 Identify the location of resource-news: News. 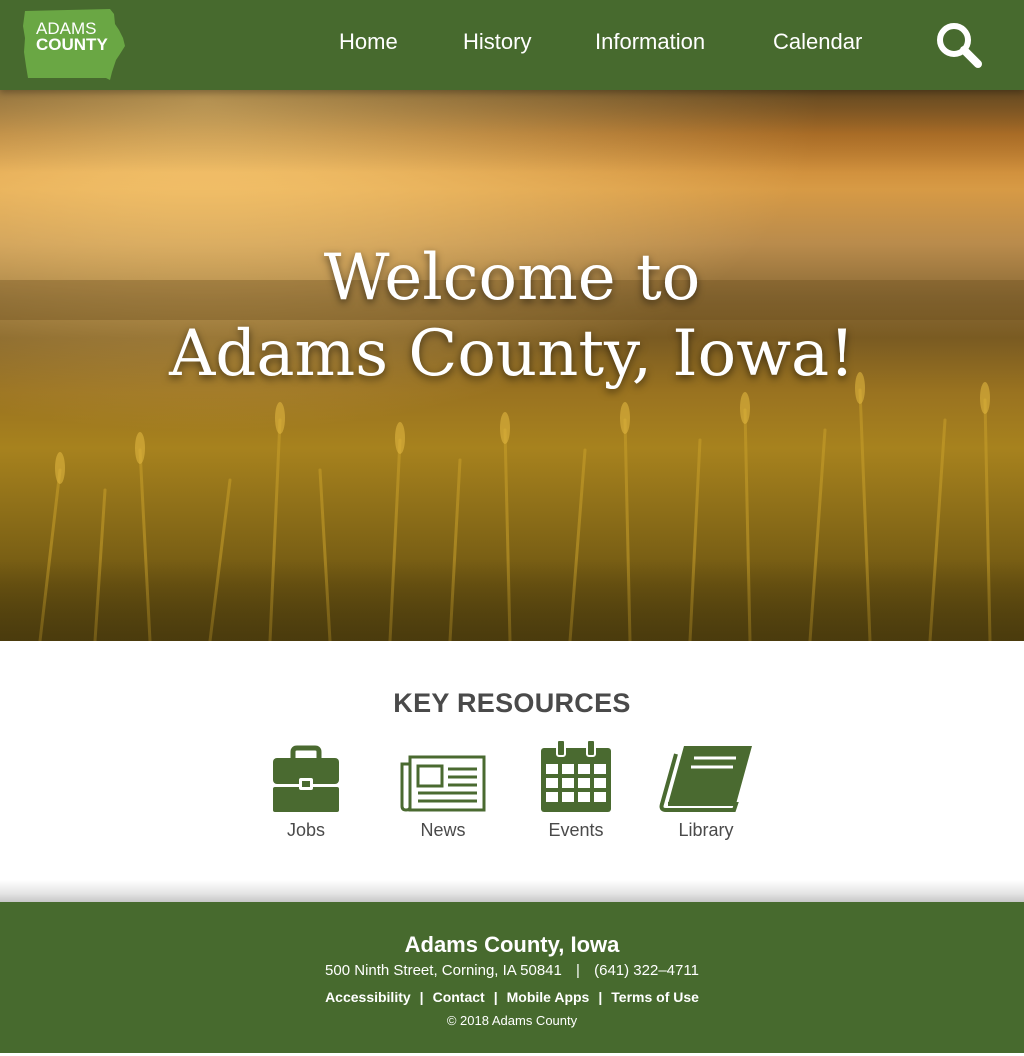
(443, 795).